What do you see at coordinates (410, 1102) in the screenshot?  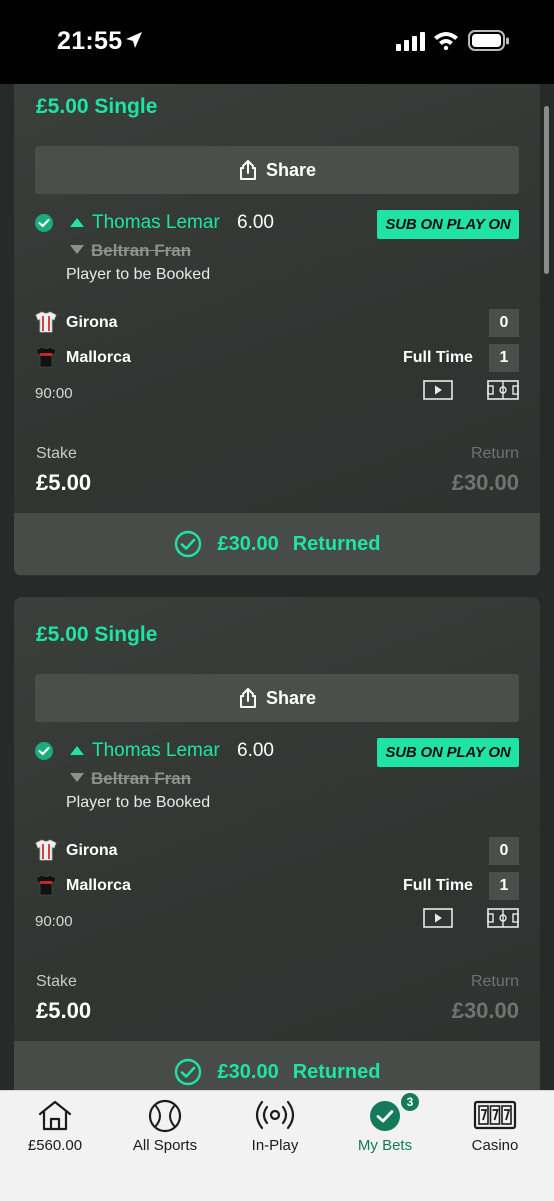 I see `my-bets-count-badge: 3` at bounding box center [410, 1102].